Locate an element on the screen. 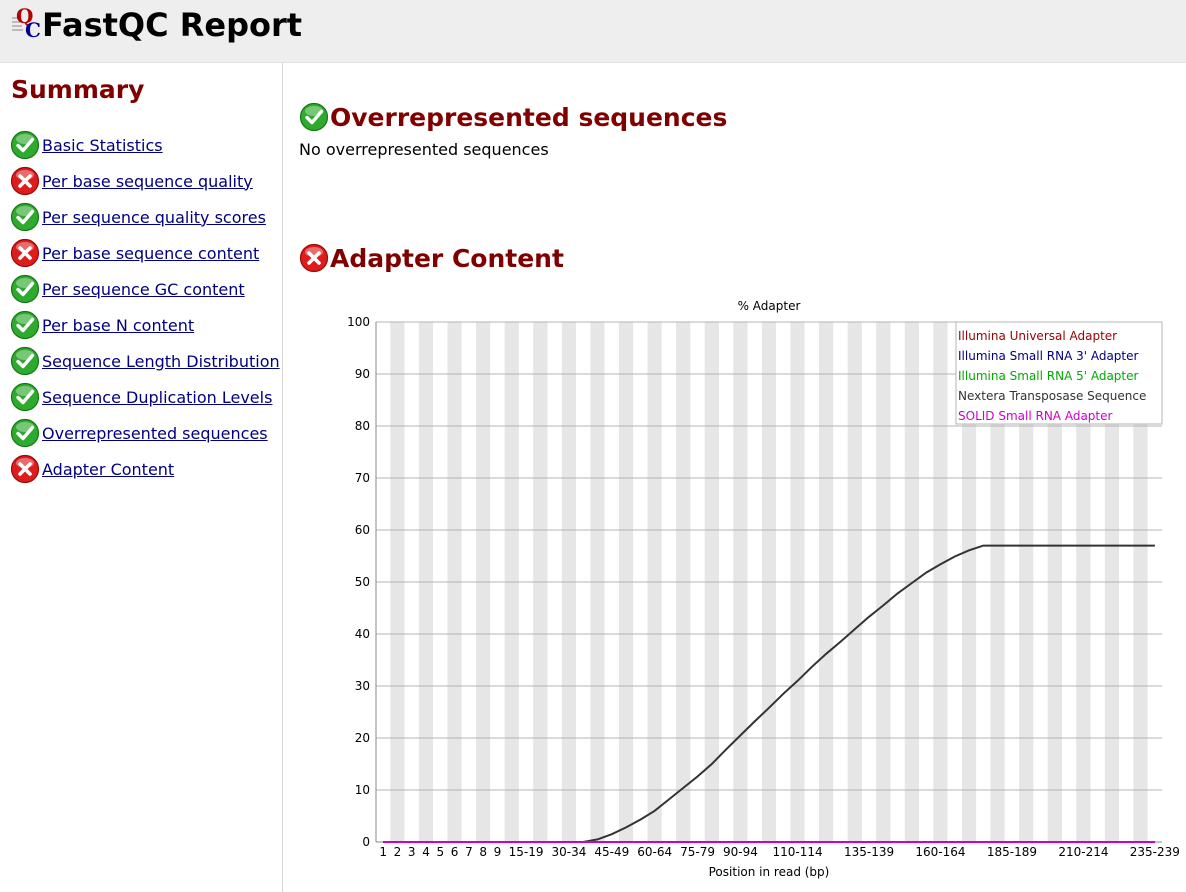  summary-link: Per sequence quality scores is located at coordinates (154, 217).